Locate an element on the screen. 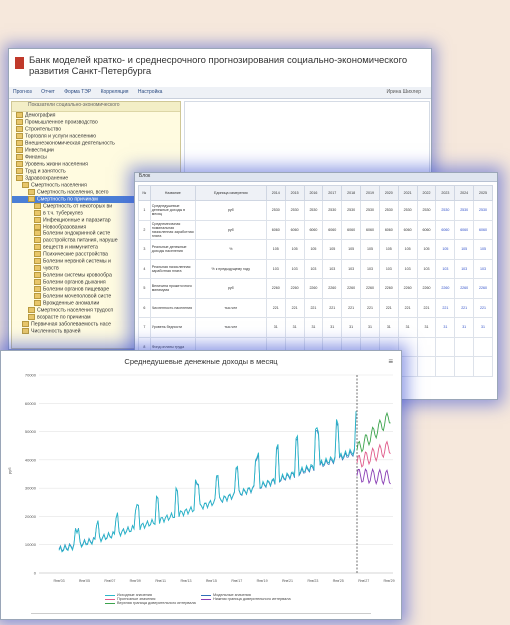  tree-node: Инвестиции is located at coordinates (96, 150).